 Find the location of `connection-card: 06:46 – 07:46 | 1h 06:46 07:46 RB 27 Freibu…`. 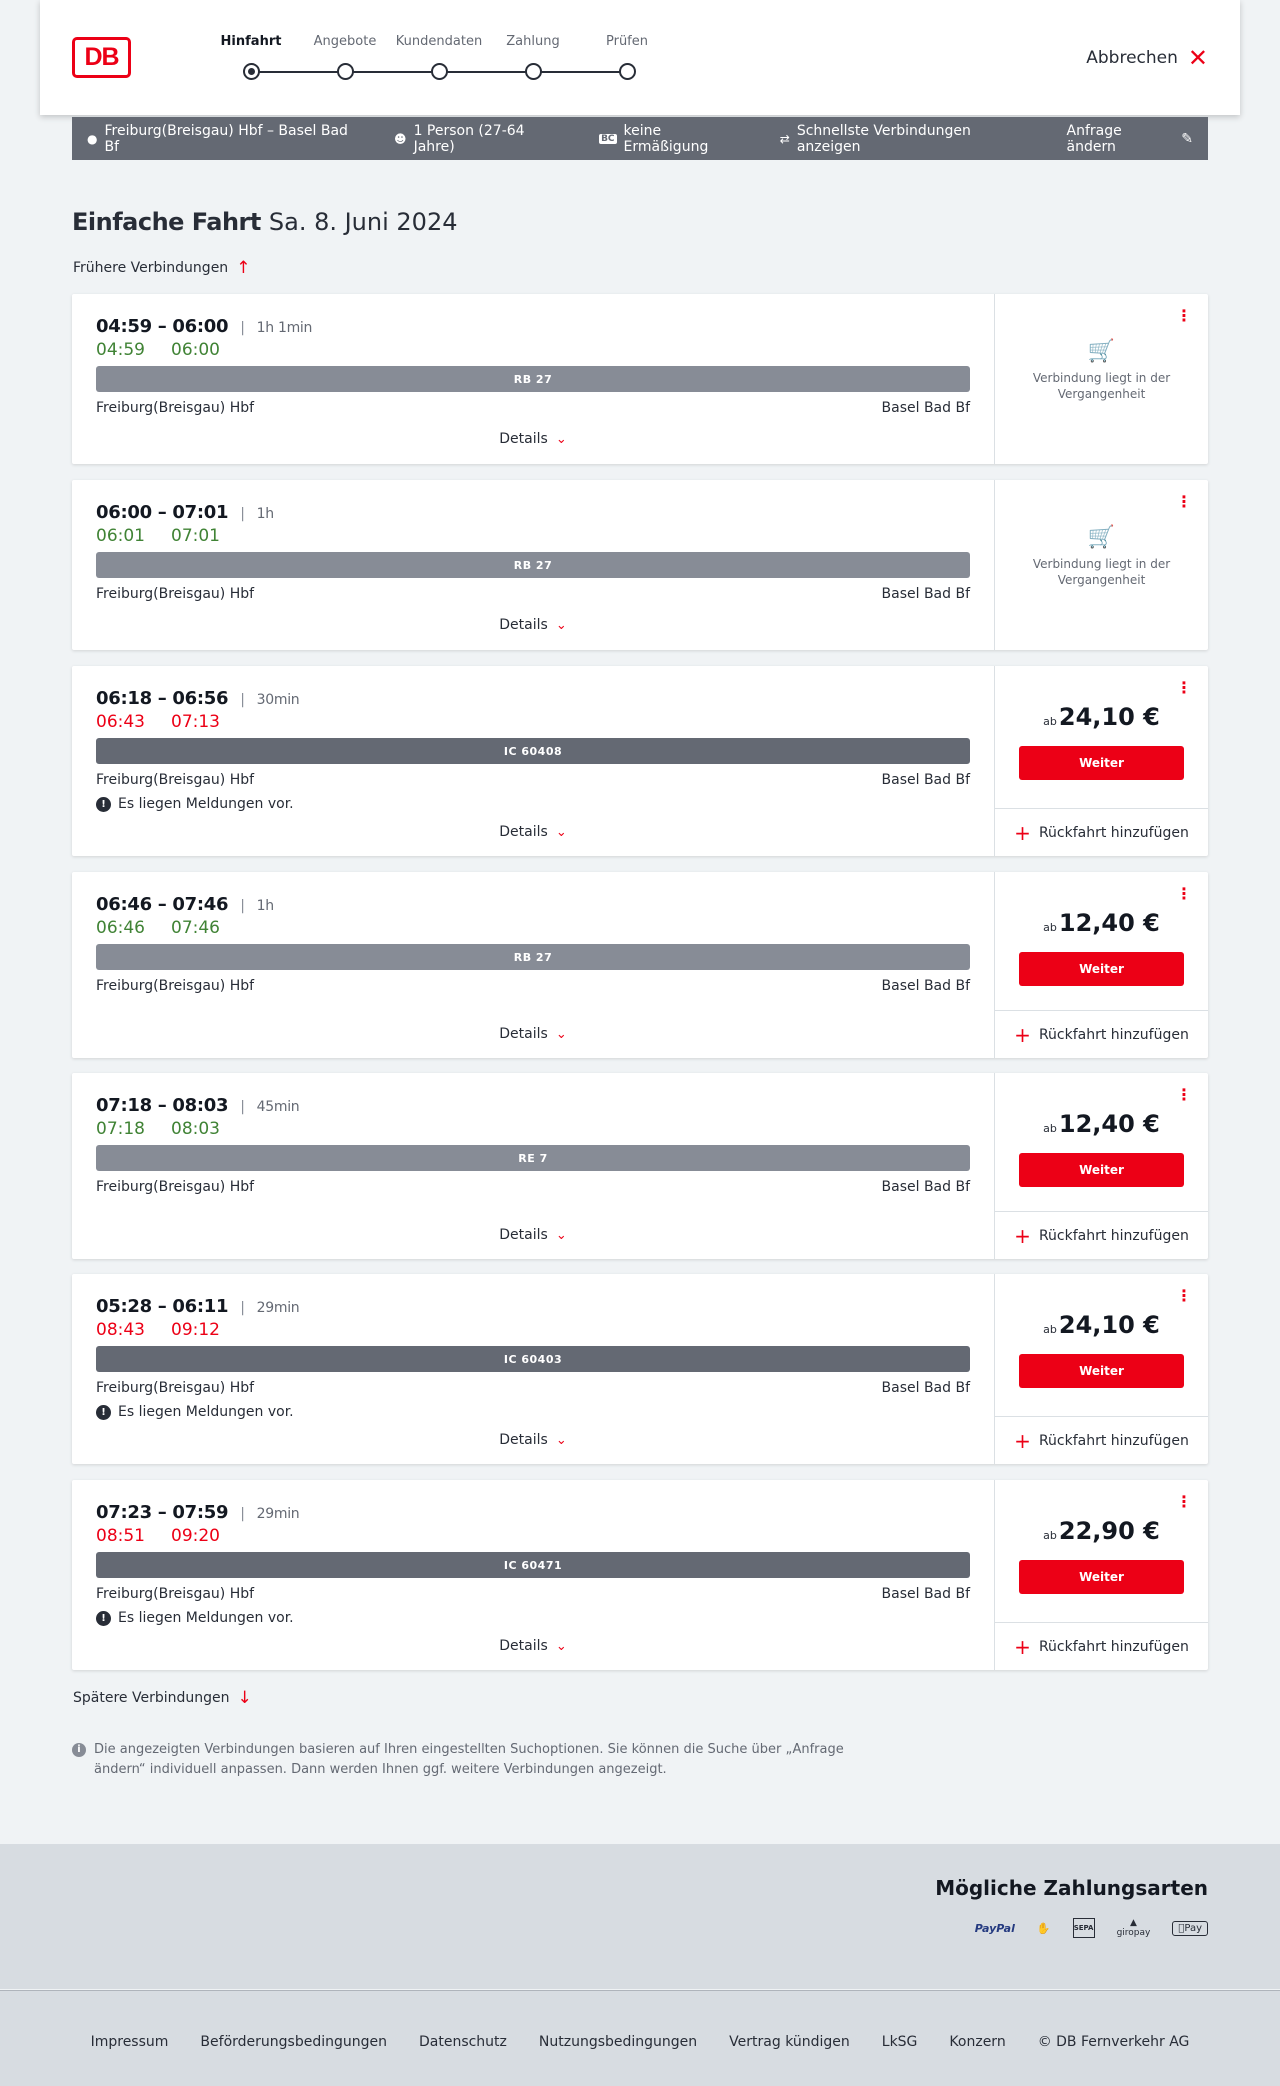

connection-card: 06:46 – 07:46 | 1h 06:46 07:46 RB 27 Freibu… is located at coordinates (640, 965).